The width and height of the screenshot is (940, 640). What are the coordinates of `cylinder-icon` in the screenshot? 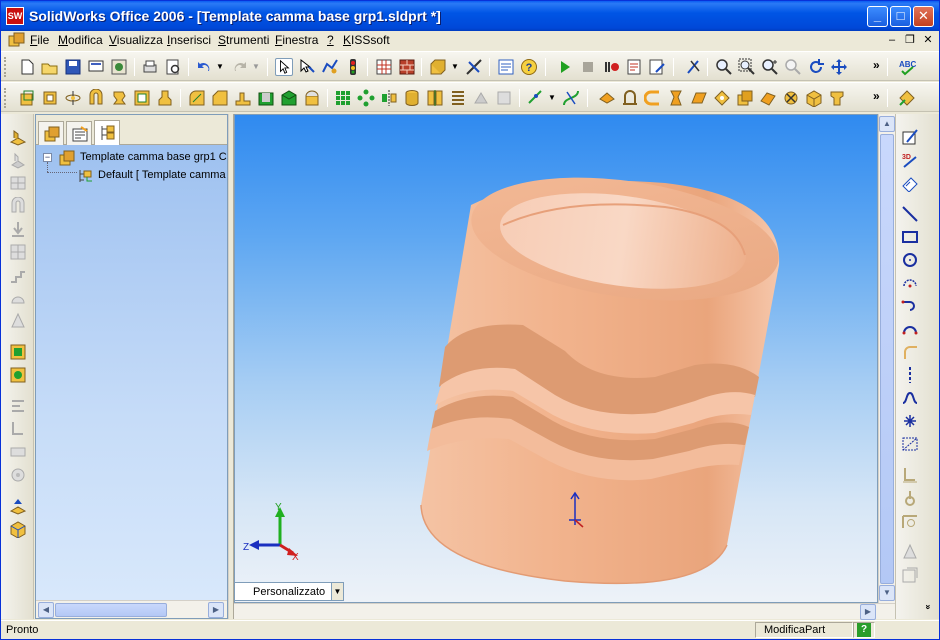 It's located at (412, 98).